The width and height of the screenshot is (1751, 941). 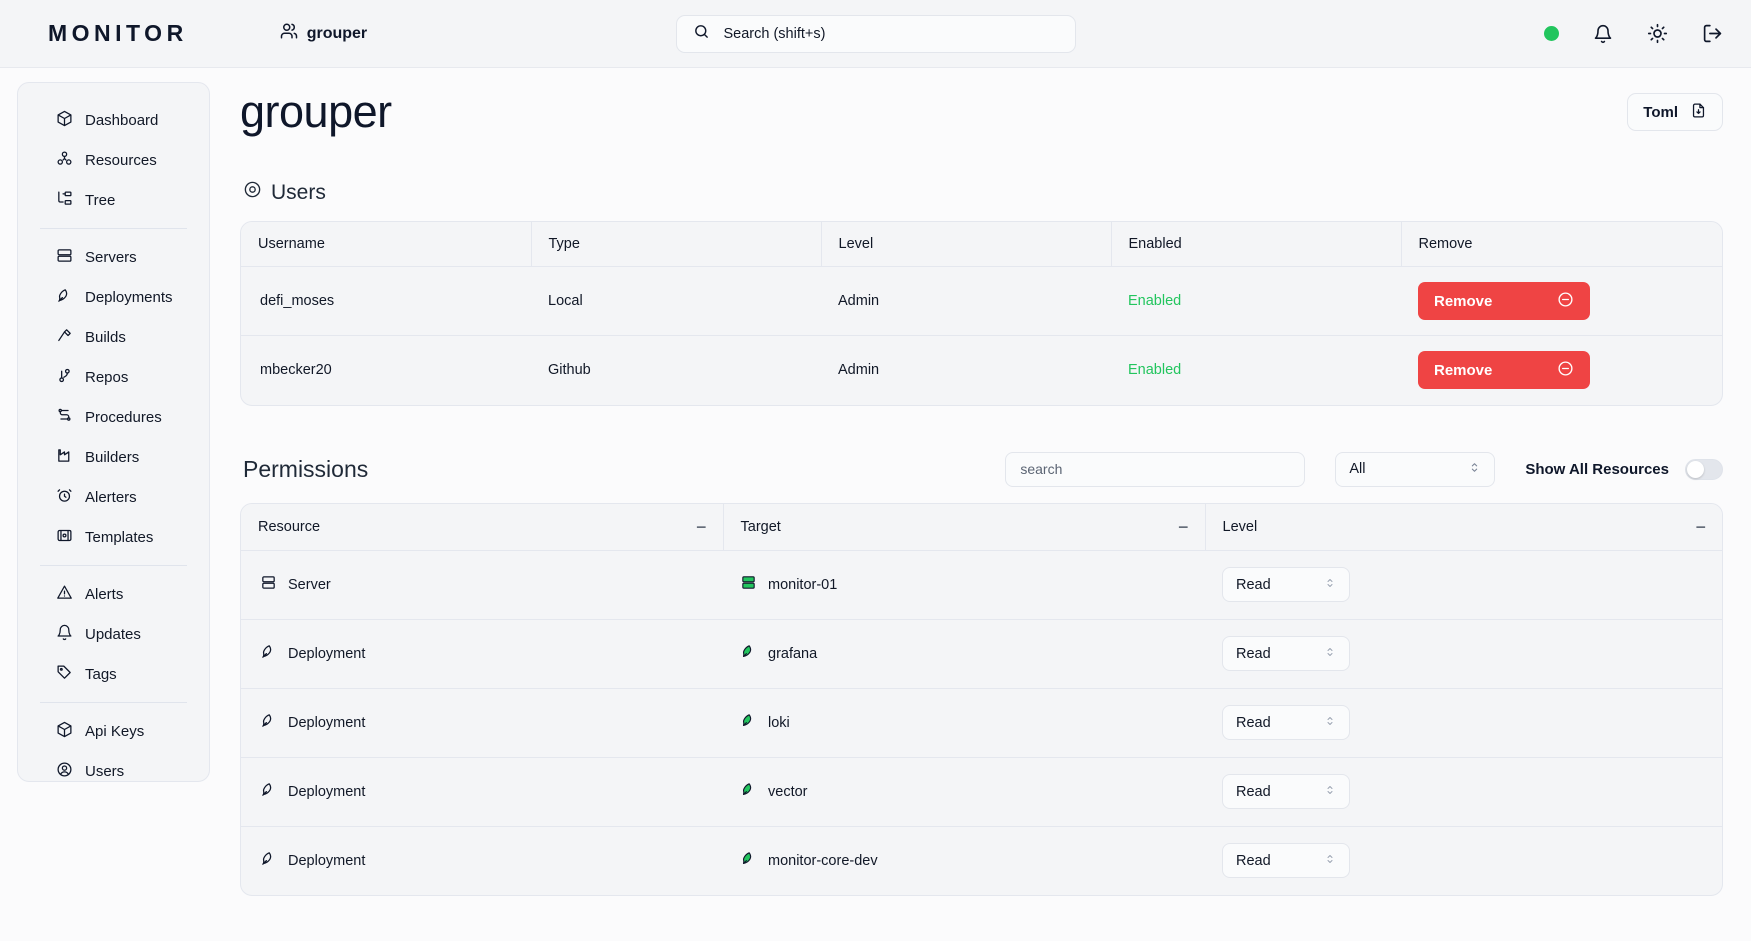 I want to click on server-icon-green, so click(x=748, y=584).